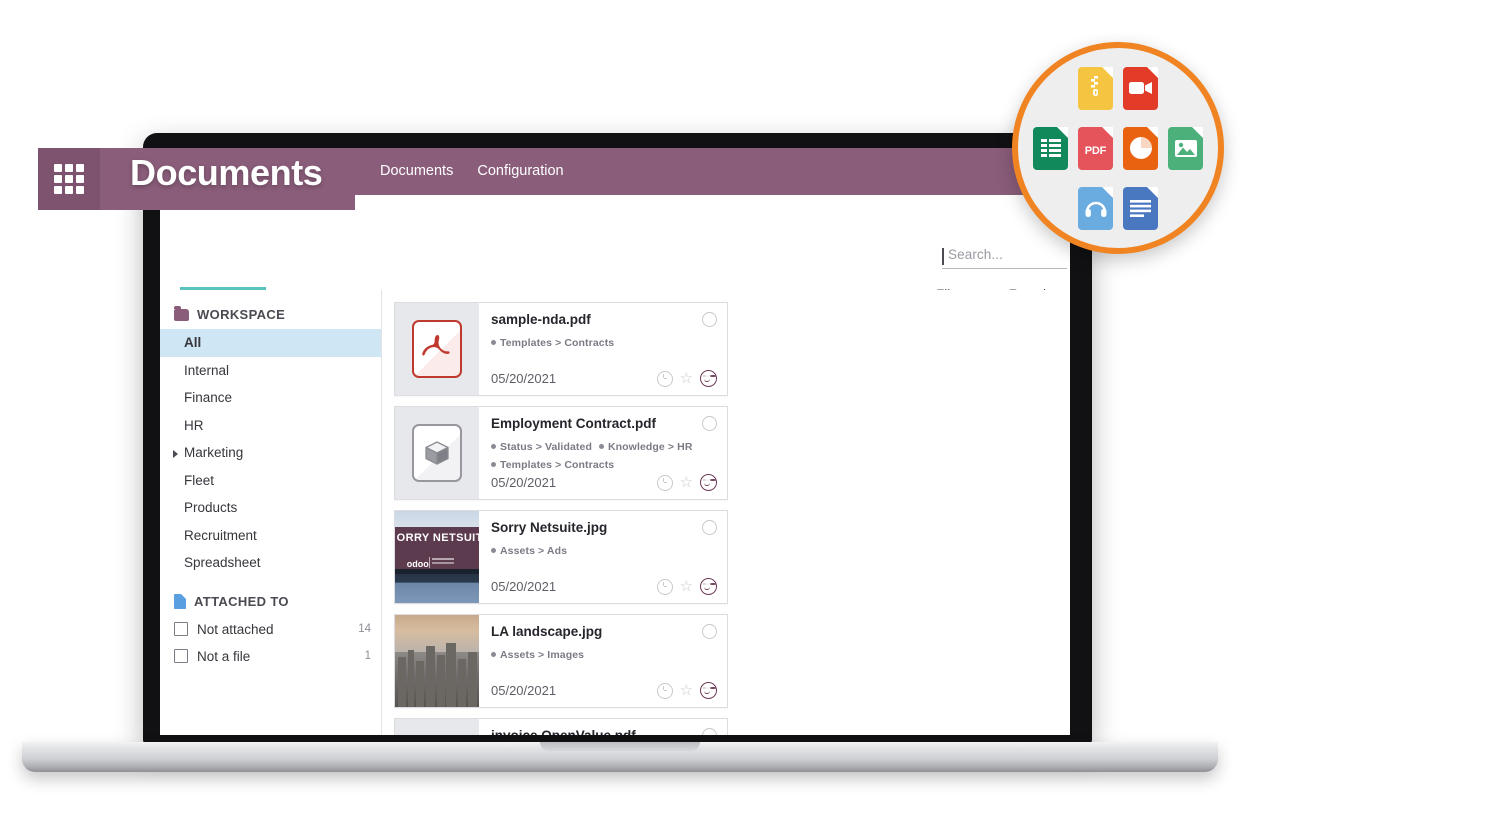 The width and height of the screenshot is (1500, 838). Describe the element at coordinates (437, 349) in the screenshot. I see `pdf-file-icon` at that location.